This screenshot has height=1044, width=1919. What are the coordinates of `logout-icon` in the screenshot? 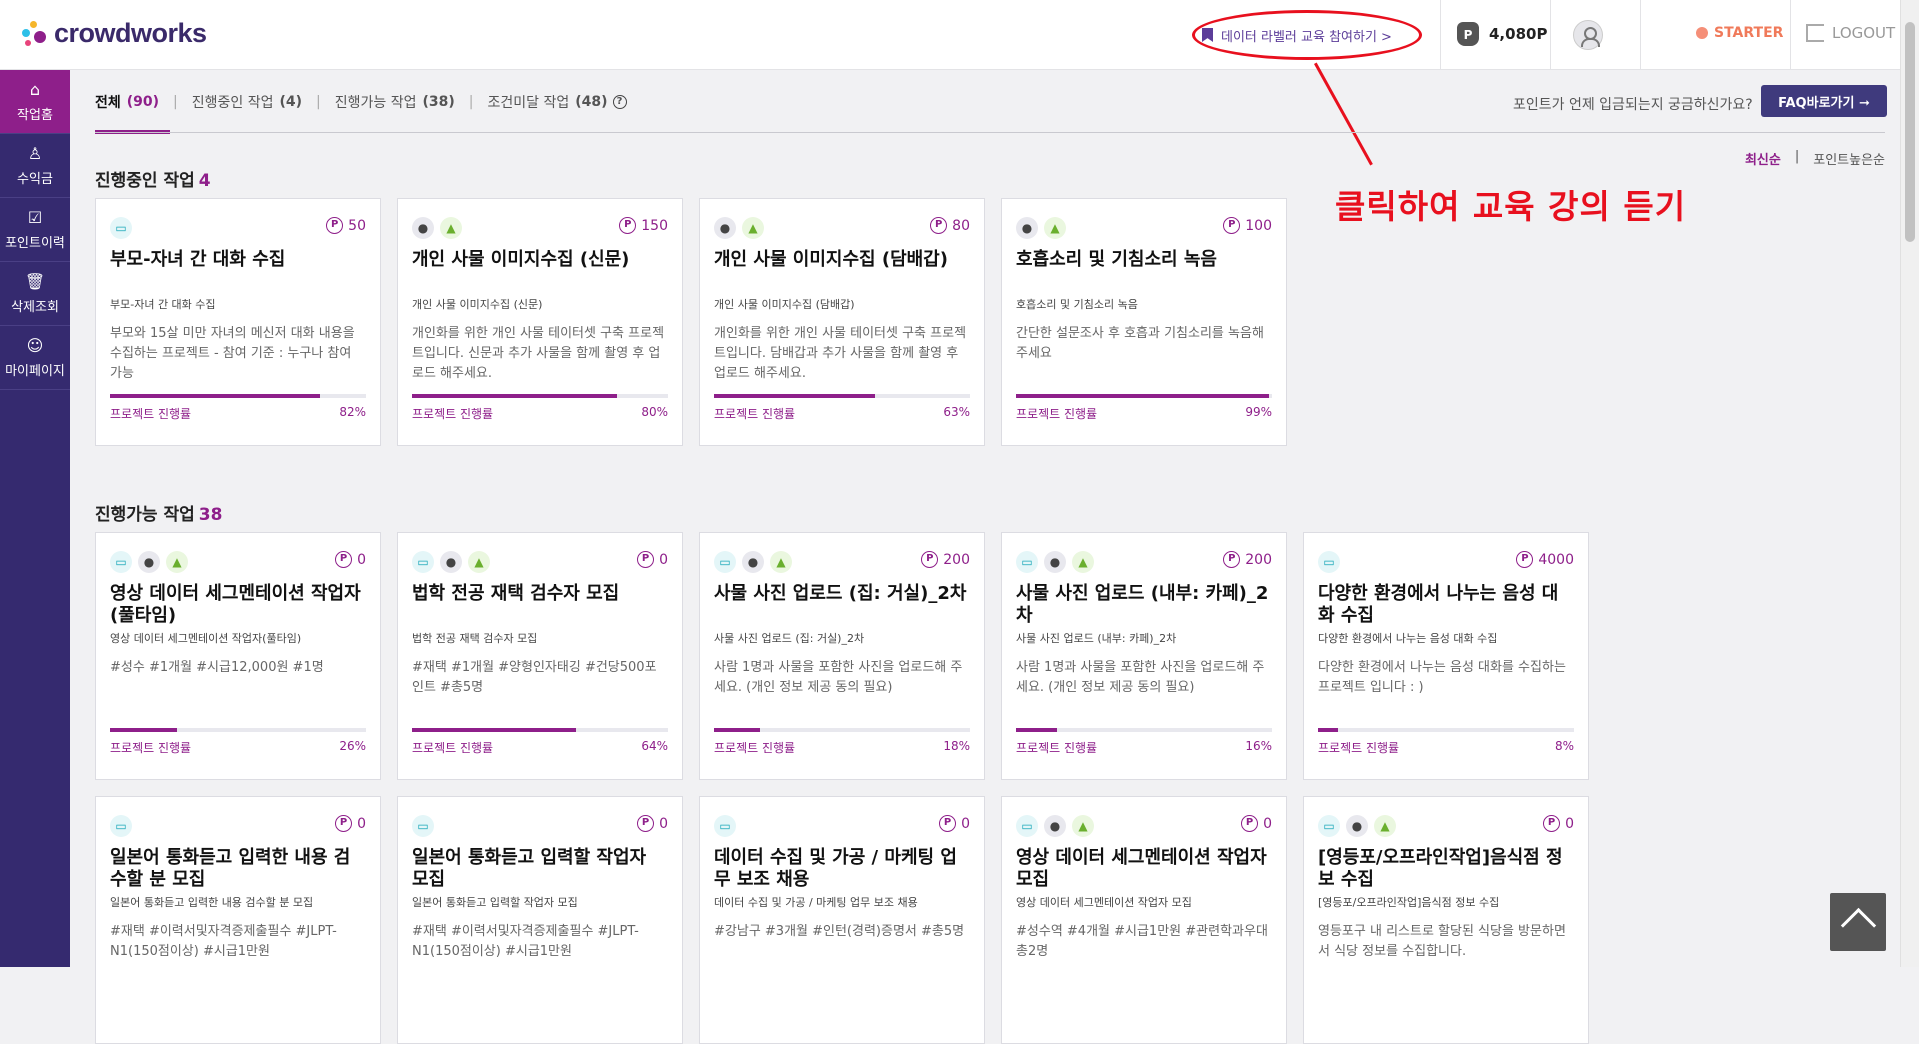 It's located at (1815, 33).